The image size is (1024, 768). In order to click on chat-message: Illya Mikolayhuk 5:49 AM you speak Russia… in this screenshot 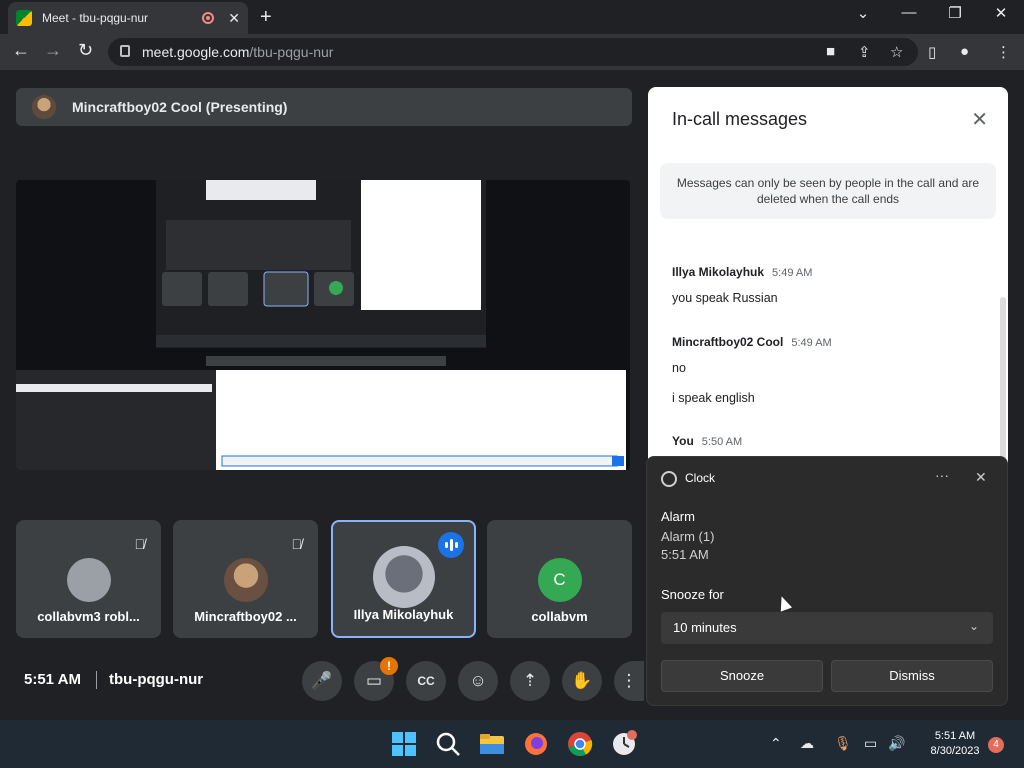, I will do `click(742, 284)`.